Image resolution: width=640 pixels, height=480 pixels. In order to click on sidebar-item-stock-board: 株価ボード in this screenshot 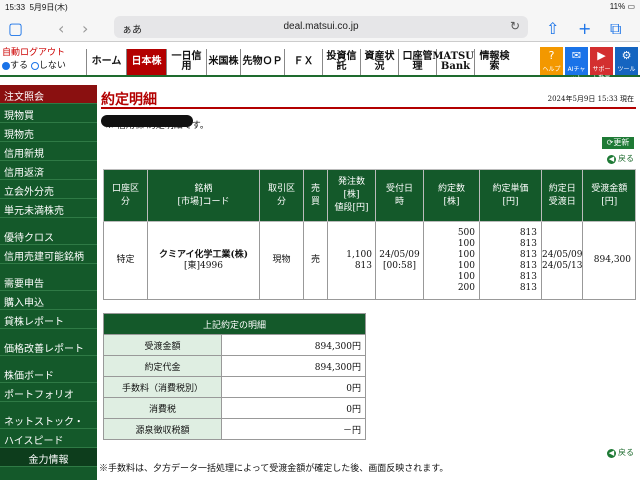, I will do `click(48, 373)`.